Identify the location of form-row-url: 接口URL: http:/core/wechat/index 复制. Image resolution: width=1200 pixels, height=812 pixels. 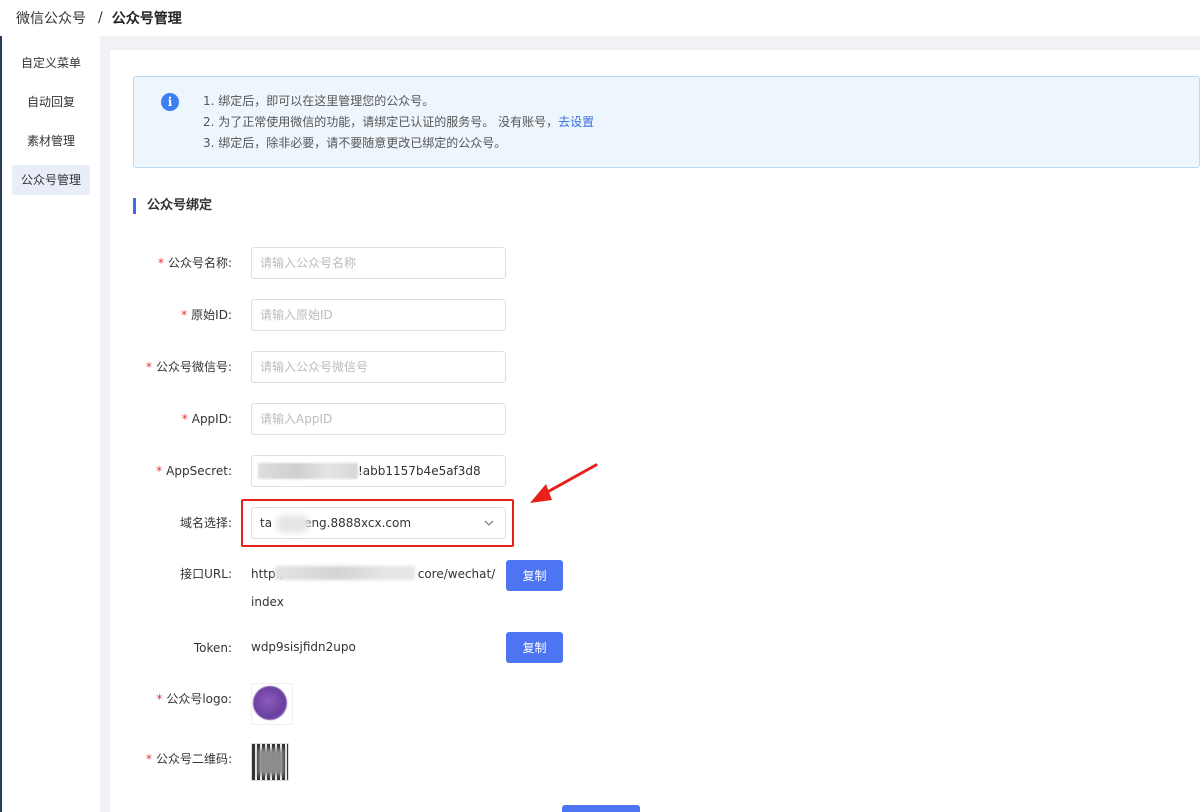
(655, 585).